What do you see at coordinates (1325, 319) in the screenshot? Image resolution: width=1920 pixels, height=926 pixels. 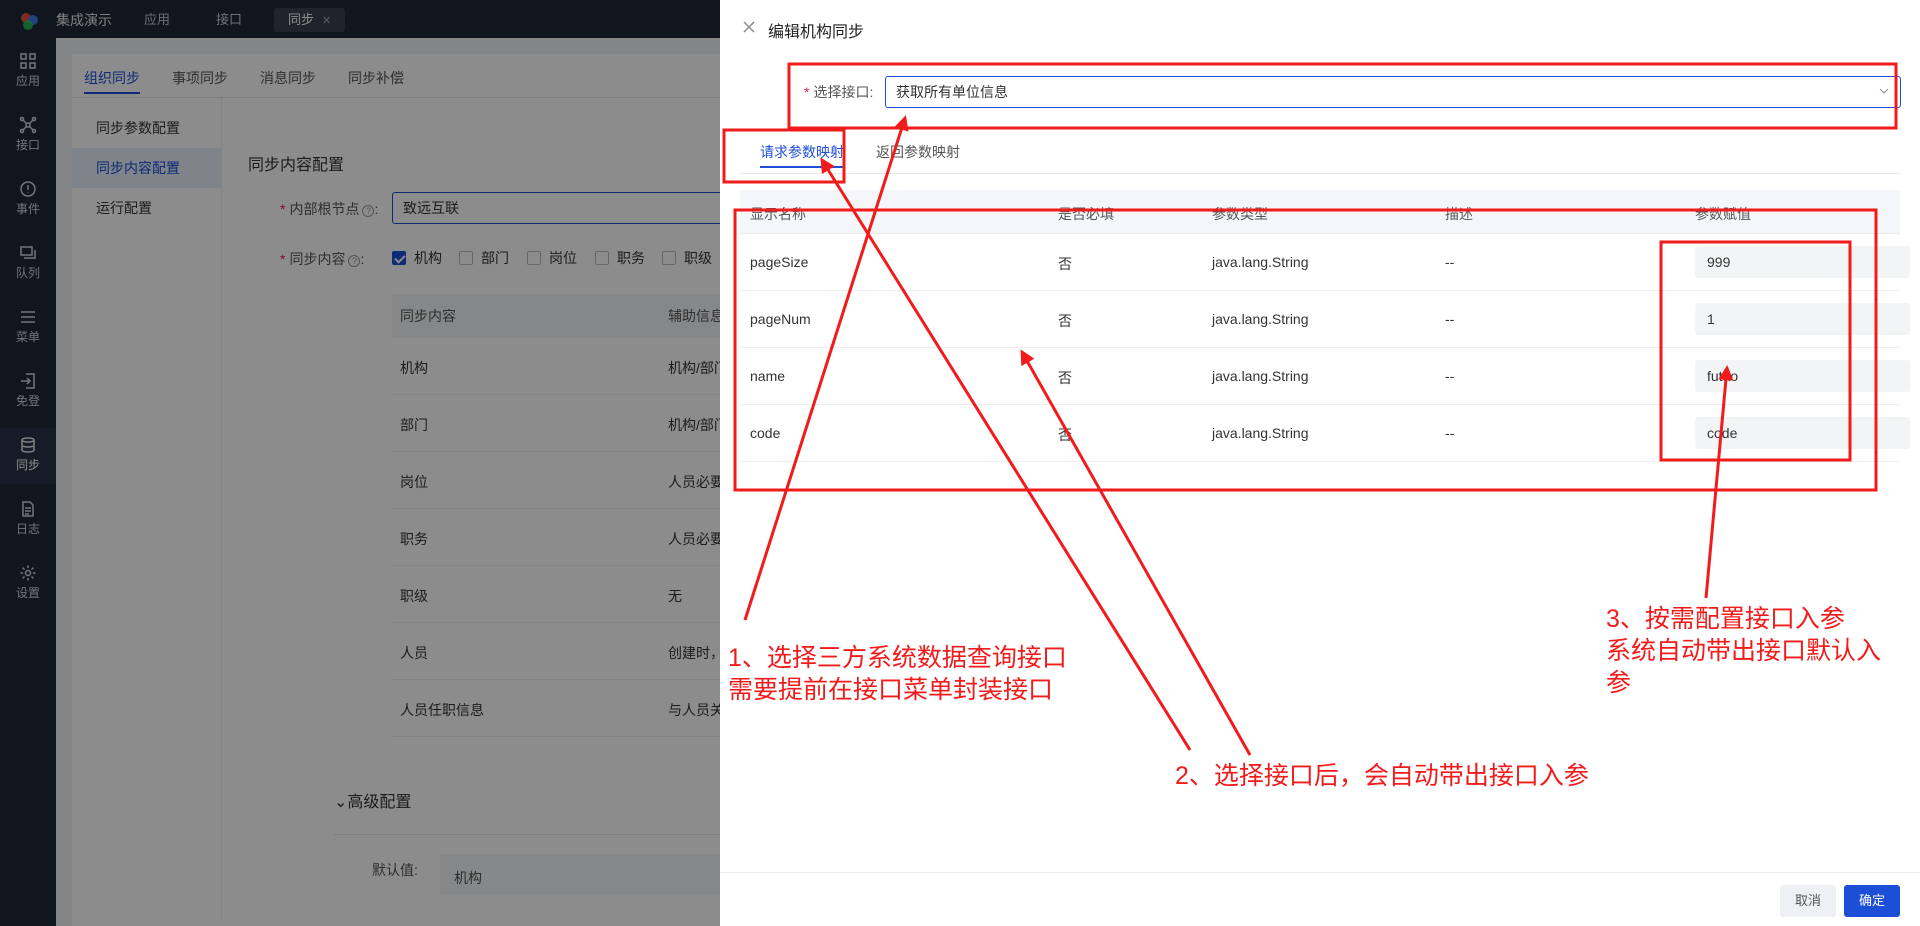 I see `table-row: pageNum 否 java.lang.String -- 1` at bounding box center [1325, 319].